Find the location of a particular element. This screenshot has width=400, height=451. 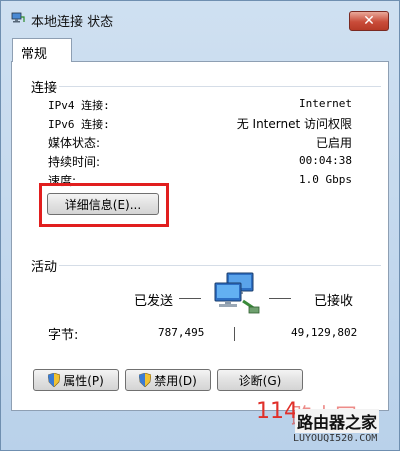

ipv4-value: Internet is located at coordinates (325, 103).